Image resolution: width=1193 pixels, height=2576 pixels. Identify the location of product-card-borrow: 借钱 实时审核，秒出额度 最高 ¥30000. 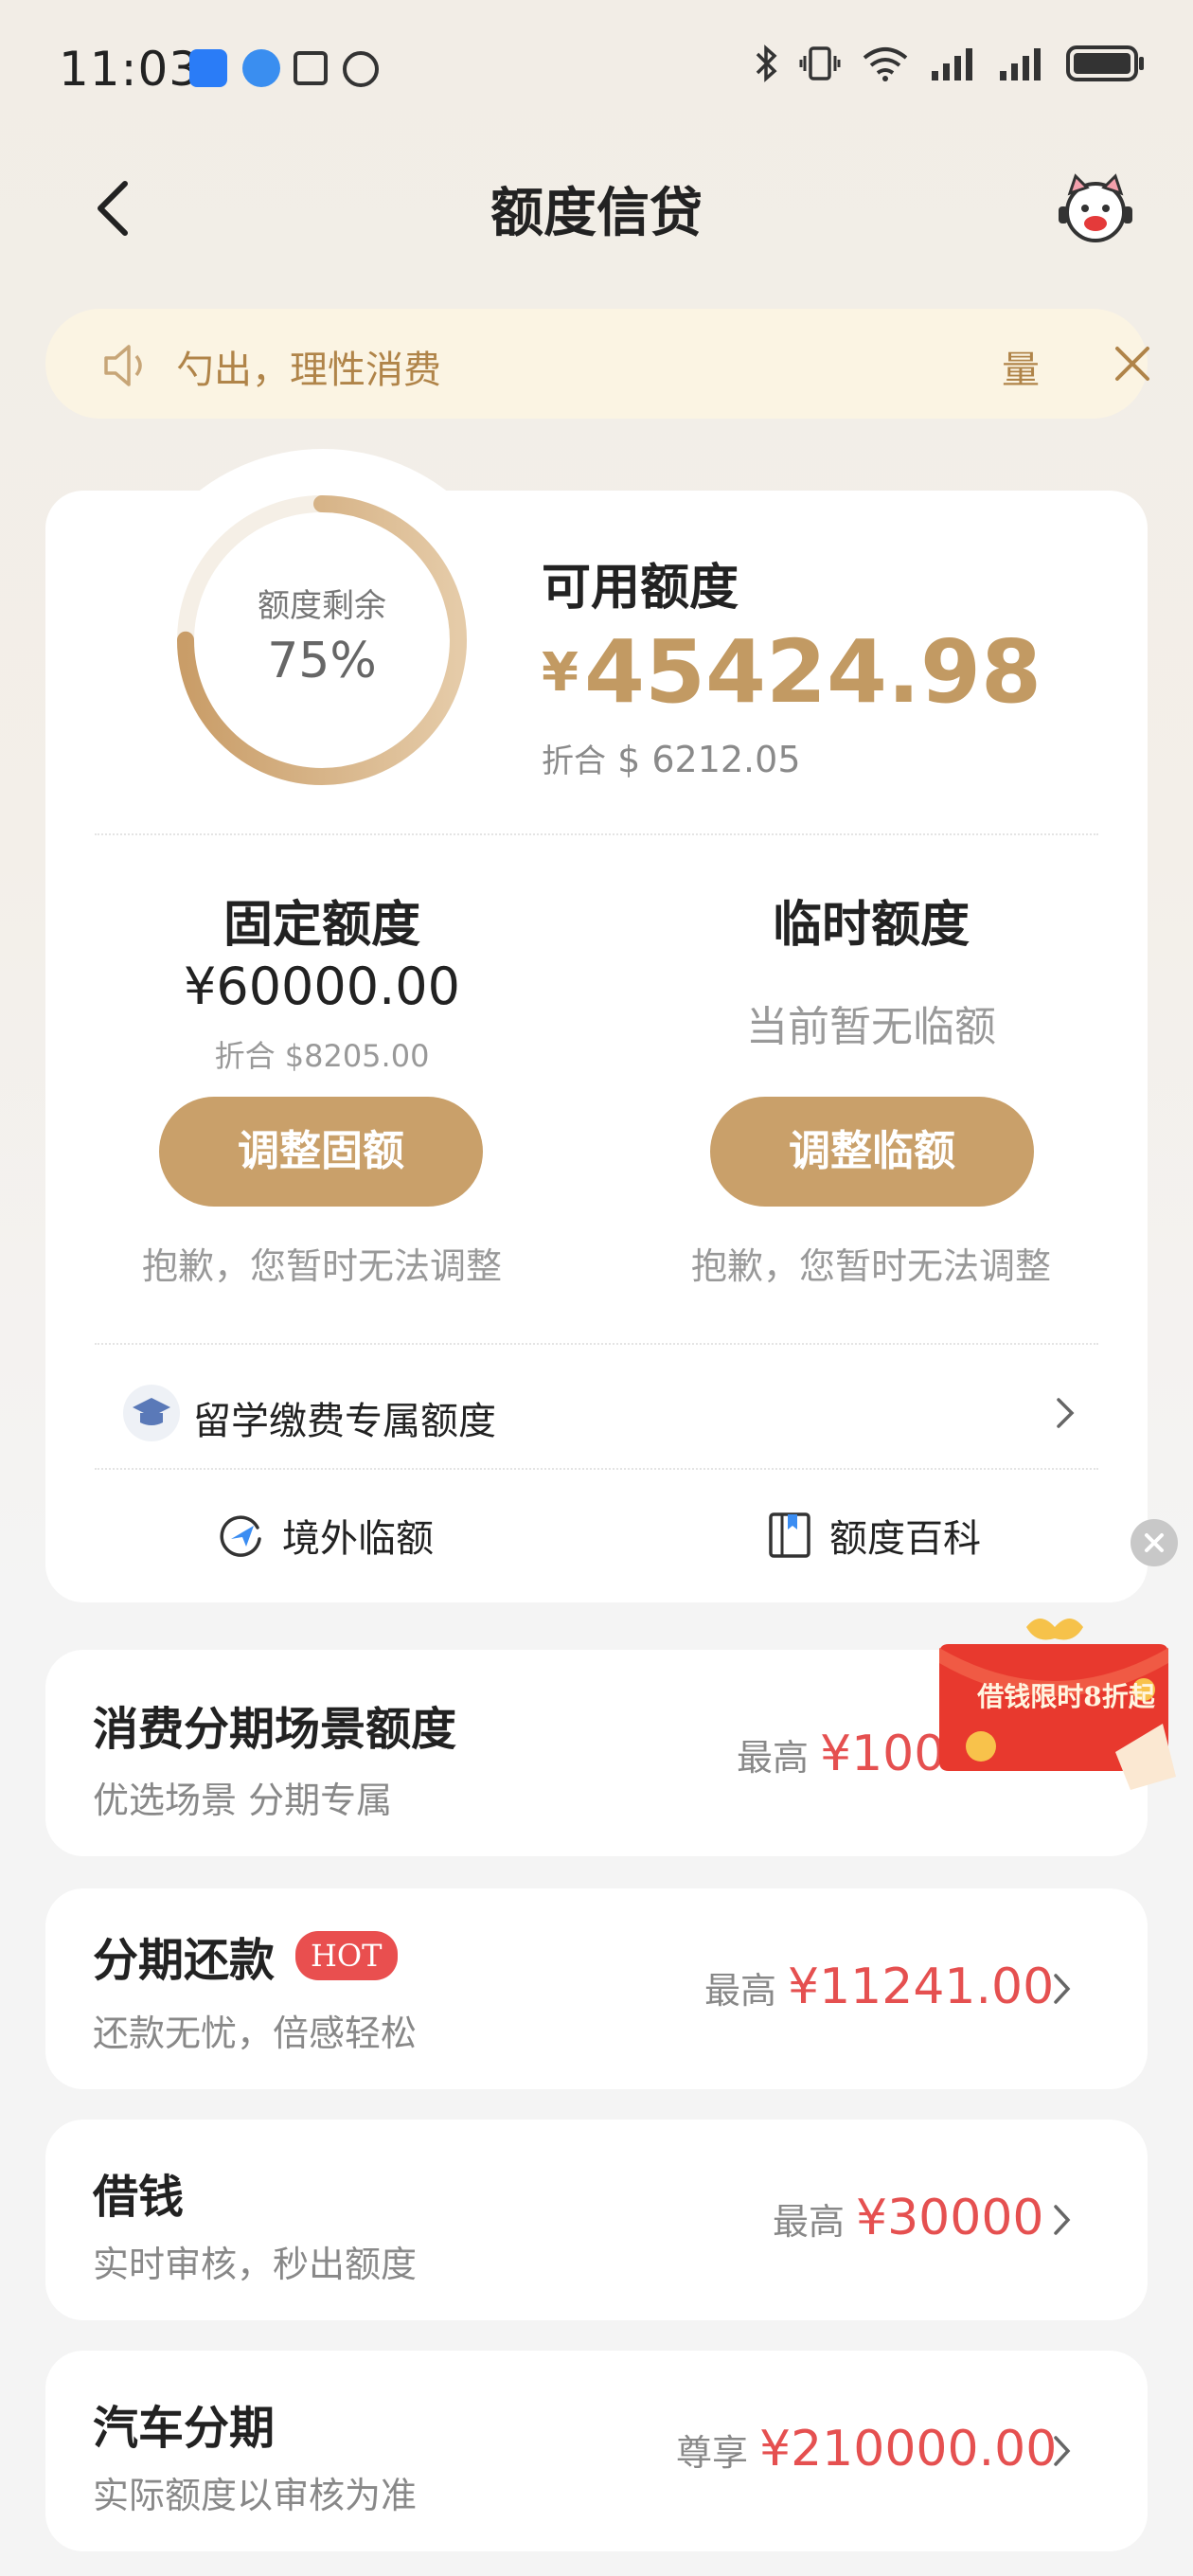
(596, 2220).